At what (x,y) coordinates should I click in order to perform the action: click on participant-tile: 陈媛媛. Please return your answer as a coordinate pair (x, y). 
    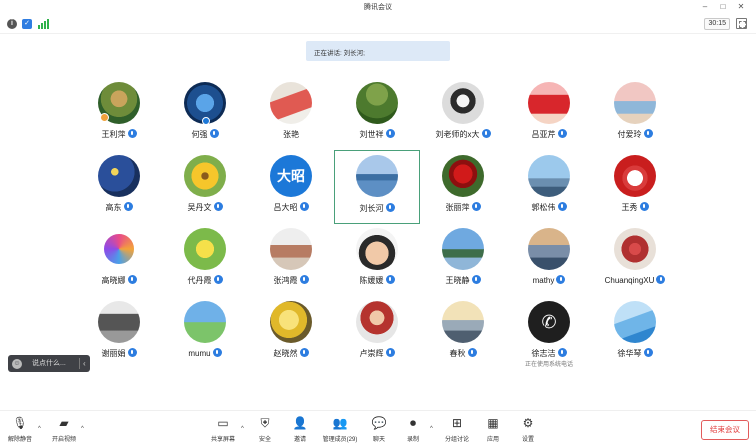
    Looking at the image, I should click on (377, 260).